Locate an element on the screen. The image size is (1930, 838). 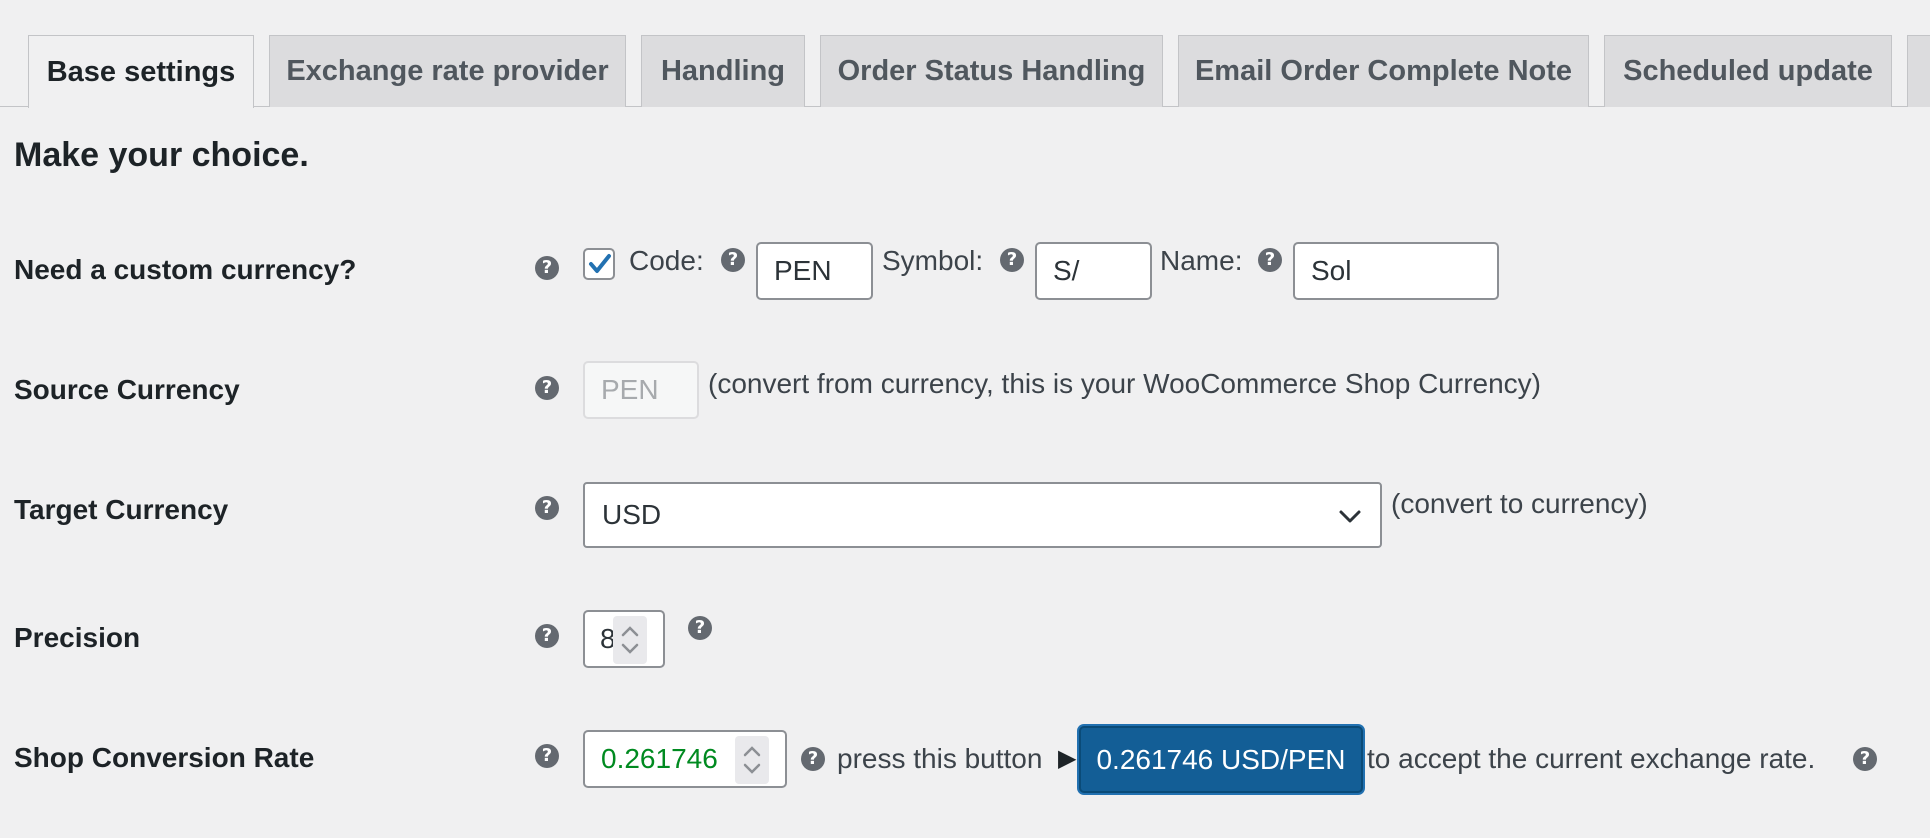
name-label: Name: is located at coordinates (1201, 260).